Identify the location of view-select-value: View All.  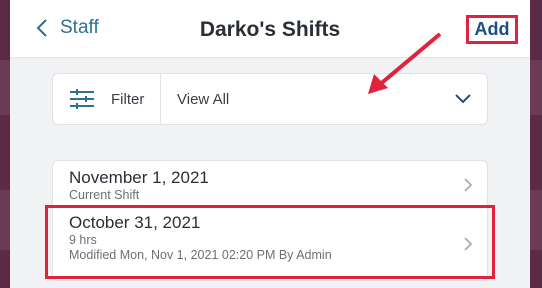
(203, 99).